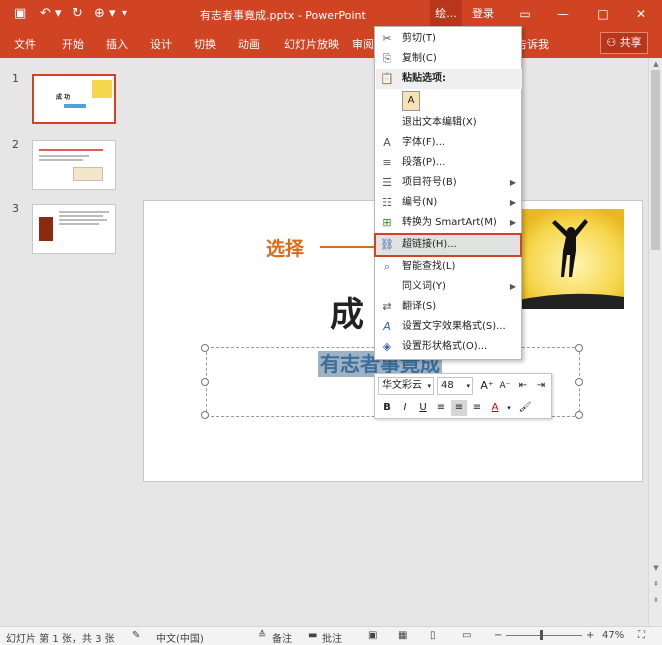  What do you see at coordinates (477, 408) in the screenshot?
I see `align-right-icon: ≡` at bounding box center [477, 408].